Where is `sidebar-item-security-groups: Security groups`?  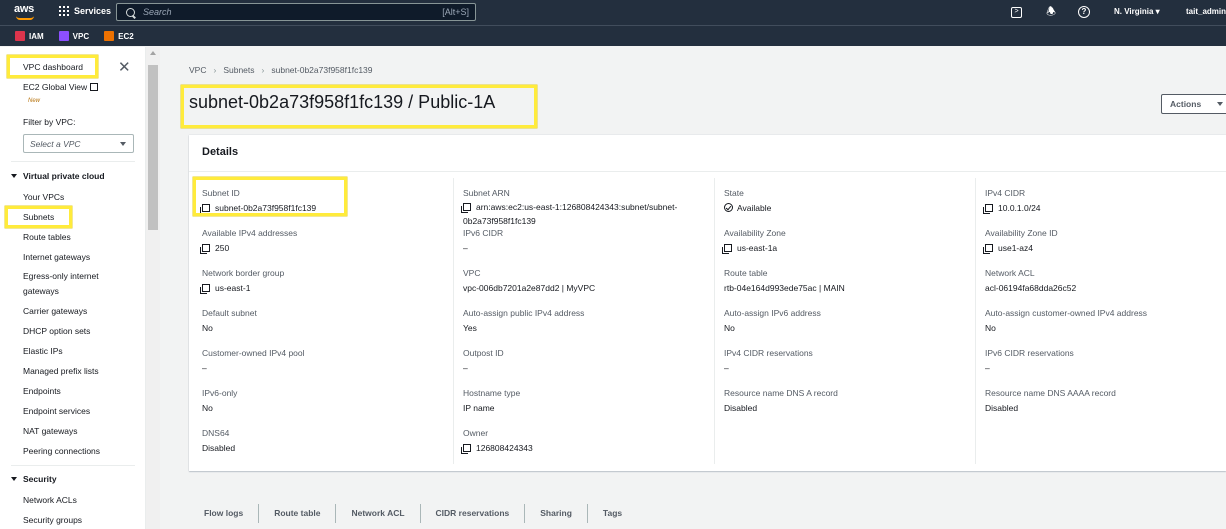
sidebar-item-security-groups: Security groups is located at coordinates (52, 520).